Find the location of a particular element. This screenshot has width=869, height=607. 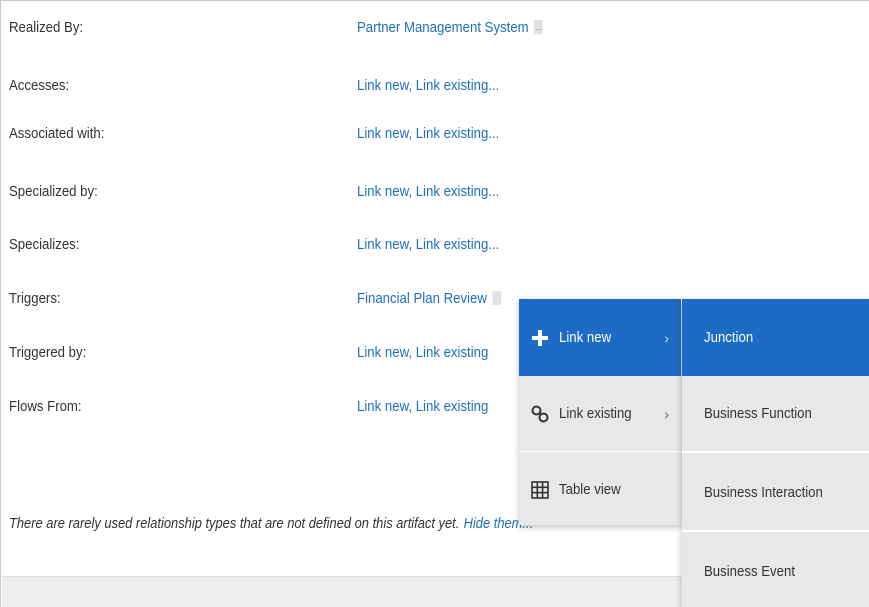

relationship-row: Associated with: is located at coordinates (56, 133).